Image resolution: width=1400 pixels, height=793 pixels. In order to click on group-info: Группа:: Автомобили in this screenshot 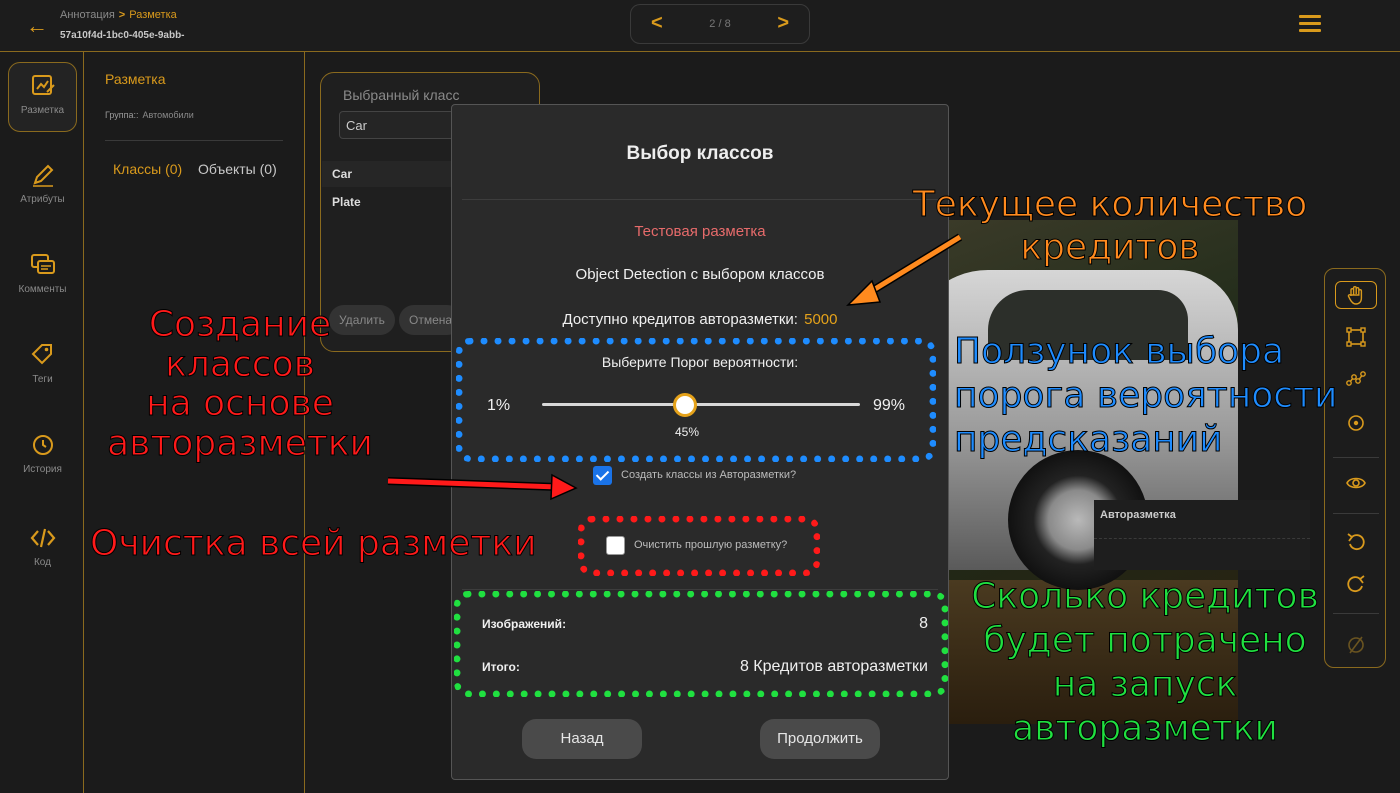, I will do `click(149, 115)`.